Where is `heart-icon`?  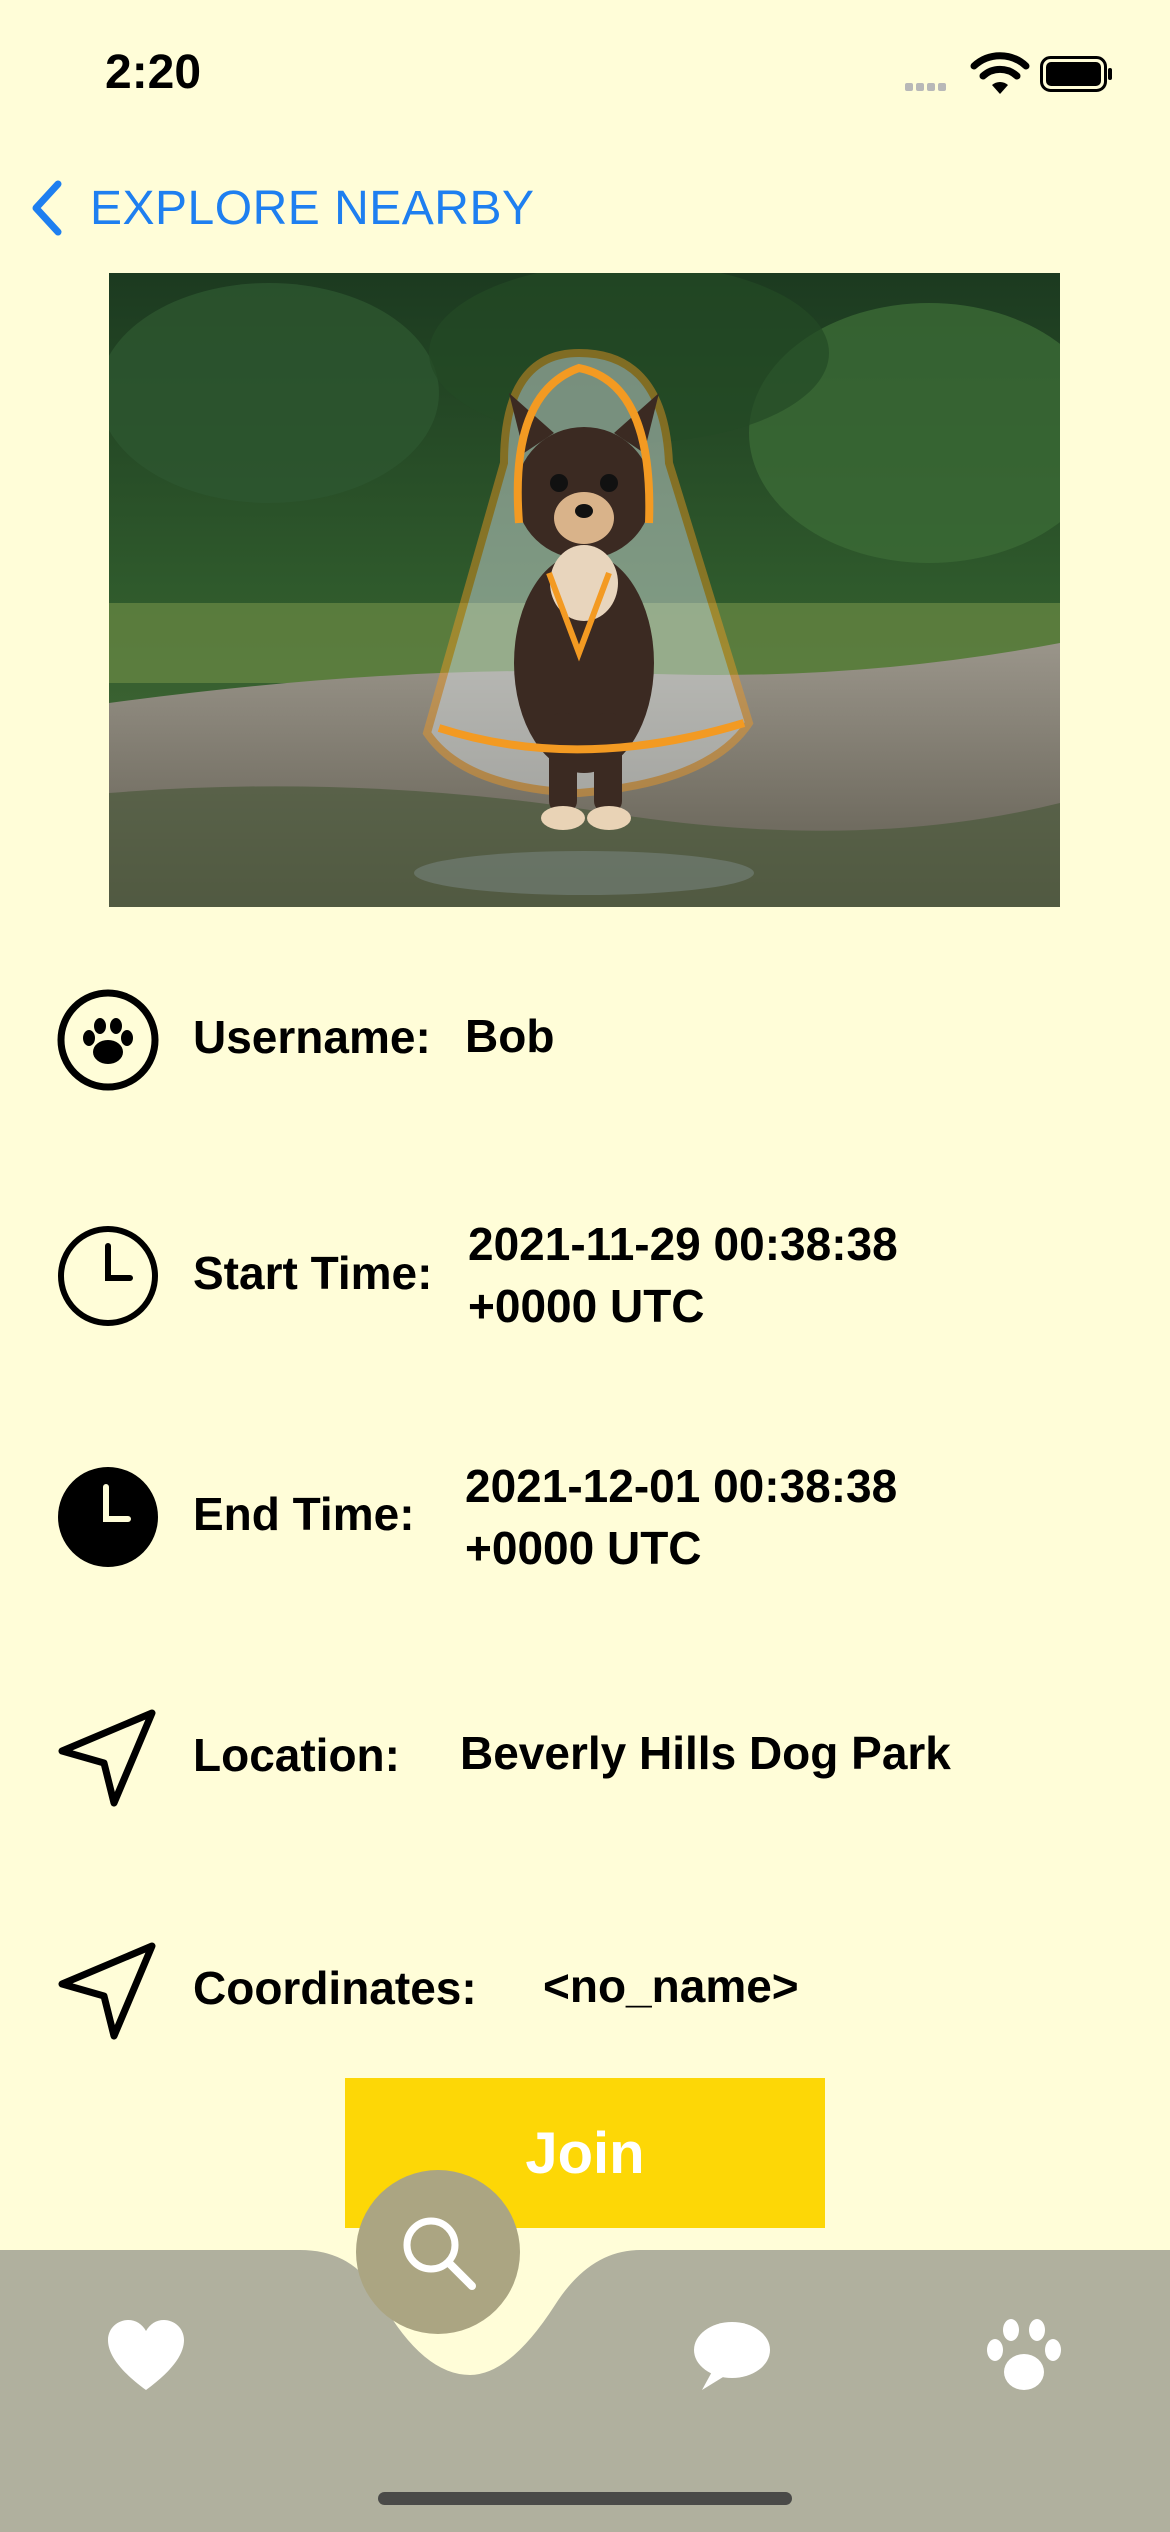 heart-icon is located at coordinates (146, 2355).